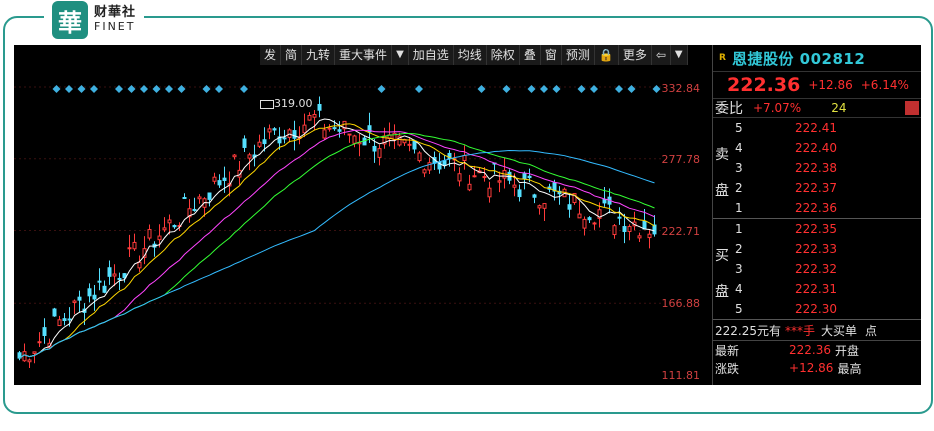 Image resolution: width=934 pixels, height=431 pixels. I want to click on sell-row-5: 5 222.41, so click(786, 128).